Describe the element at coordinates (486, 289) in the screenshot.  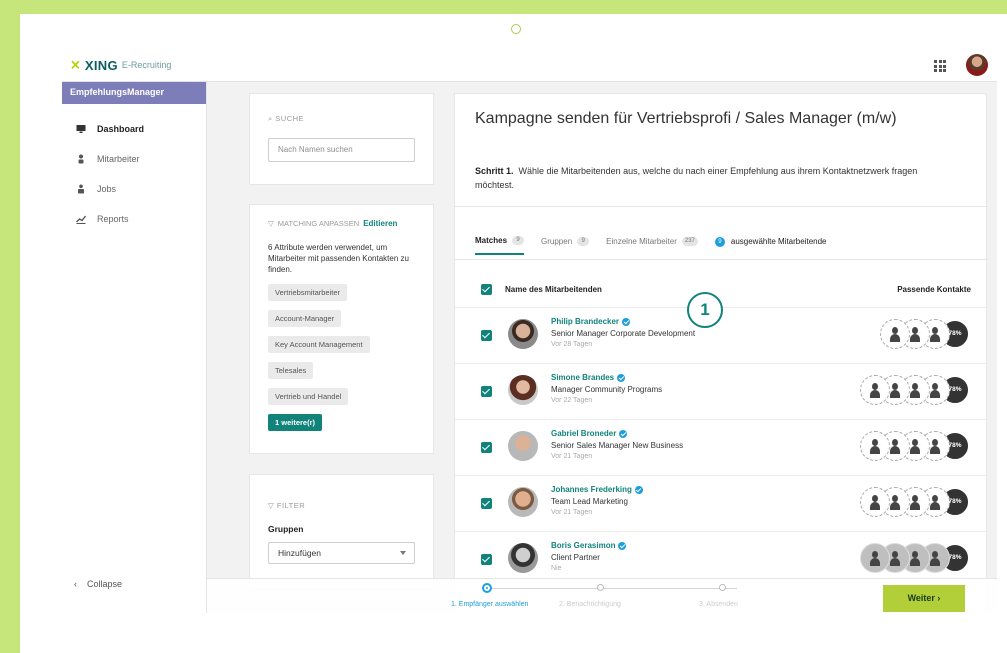
I see `select-all-checkbox` at that location.